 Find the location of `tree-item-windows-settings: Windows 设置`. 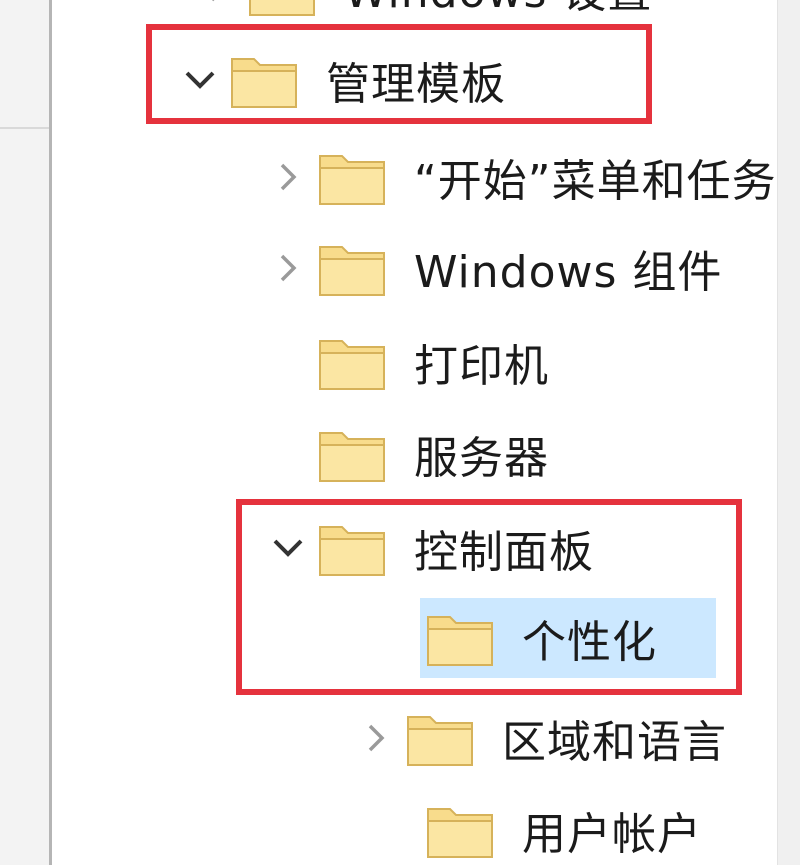

tree-item-windows-settings: Windows 设置 is located at coordinates (420, 14).